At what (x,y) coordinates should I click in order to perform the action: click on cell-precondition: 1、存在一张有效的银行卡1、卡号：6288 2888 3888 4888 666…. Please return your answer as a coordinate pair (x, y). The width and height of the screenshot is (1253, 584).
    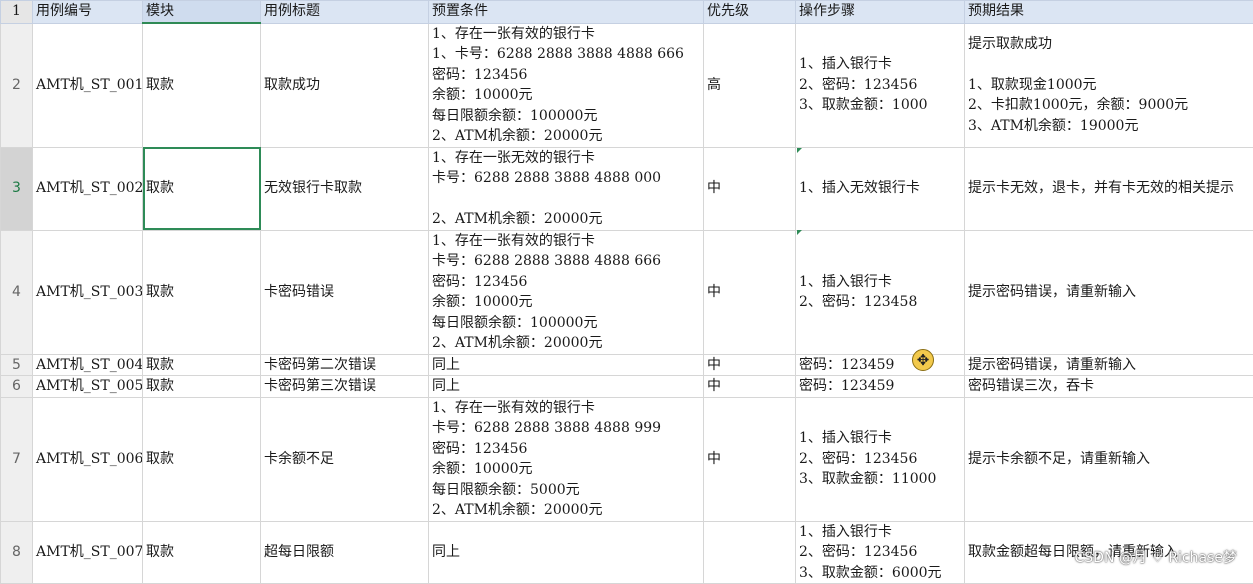
    Looking at the image, I should click on (566, 85).